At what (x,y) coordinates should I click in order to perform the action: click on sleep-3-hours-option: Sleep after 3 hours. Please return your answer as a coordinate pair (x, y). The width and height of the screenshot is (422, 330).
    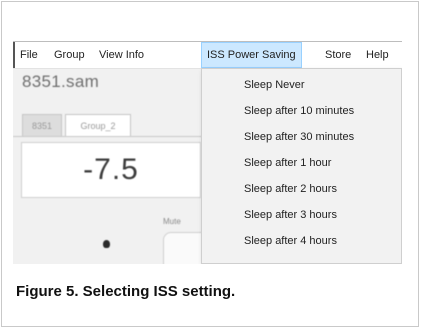
    Looking at the image, I should click on (301, 215).